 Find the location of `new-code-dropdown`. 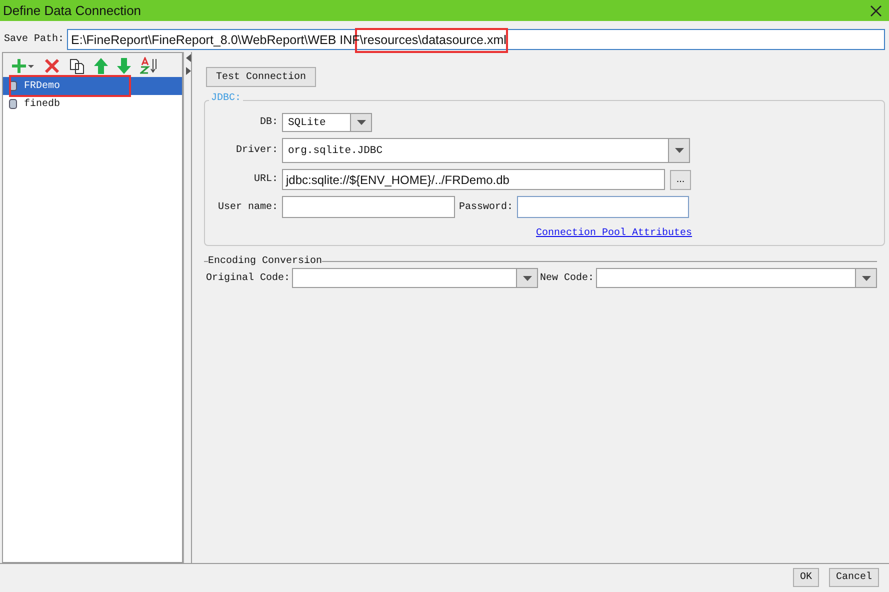

new-code-dropdown is located at coordinates (736, 278).